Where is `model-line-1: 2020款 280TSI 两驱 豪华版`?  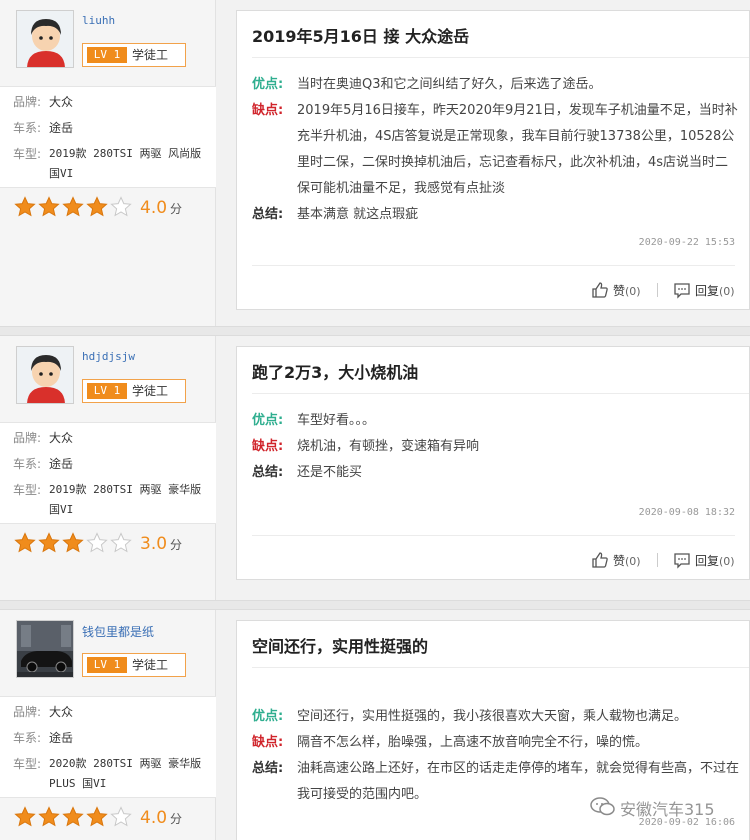 model-line-1: 2020款 280TSI 两驱 豪华版 is located at coordinates (125, 763).